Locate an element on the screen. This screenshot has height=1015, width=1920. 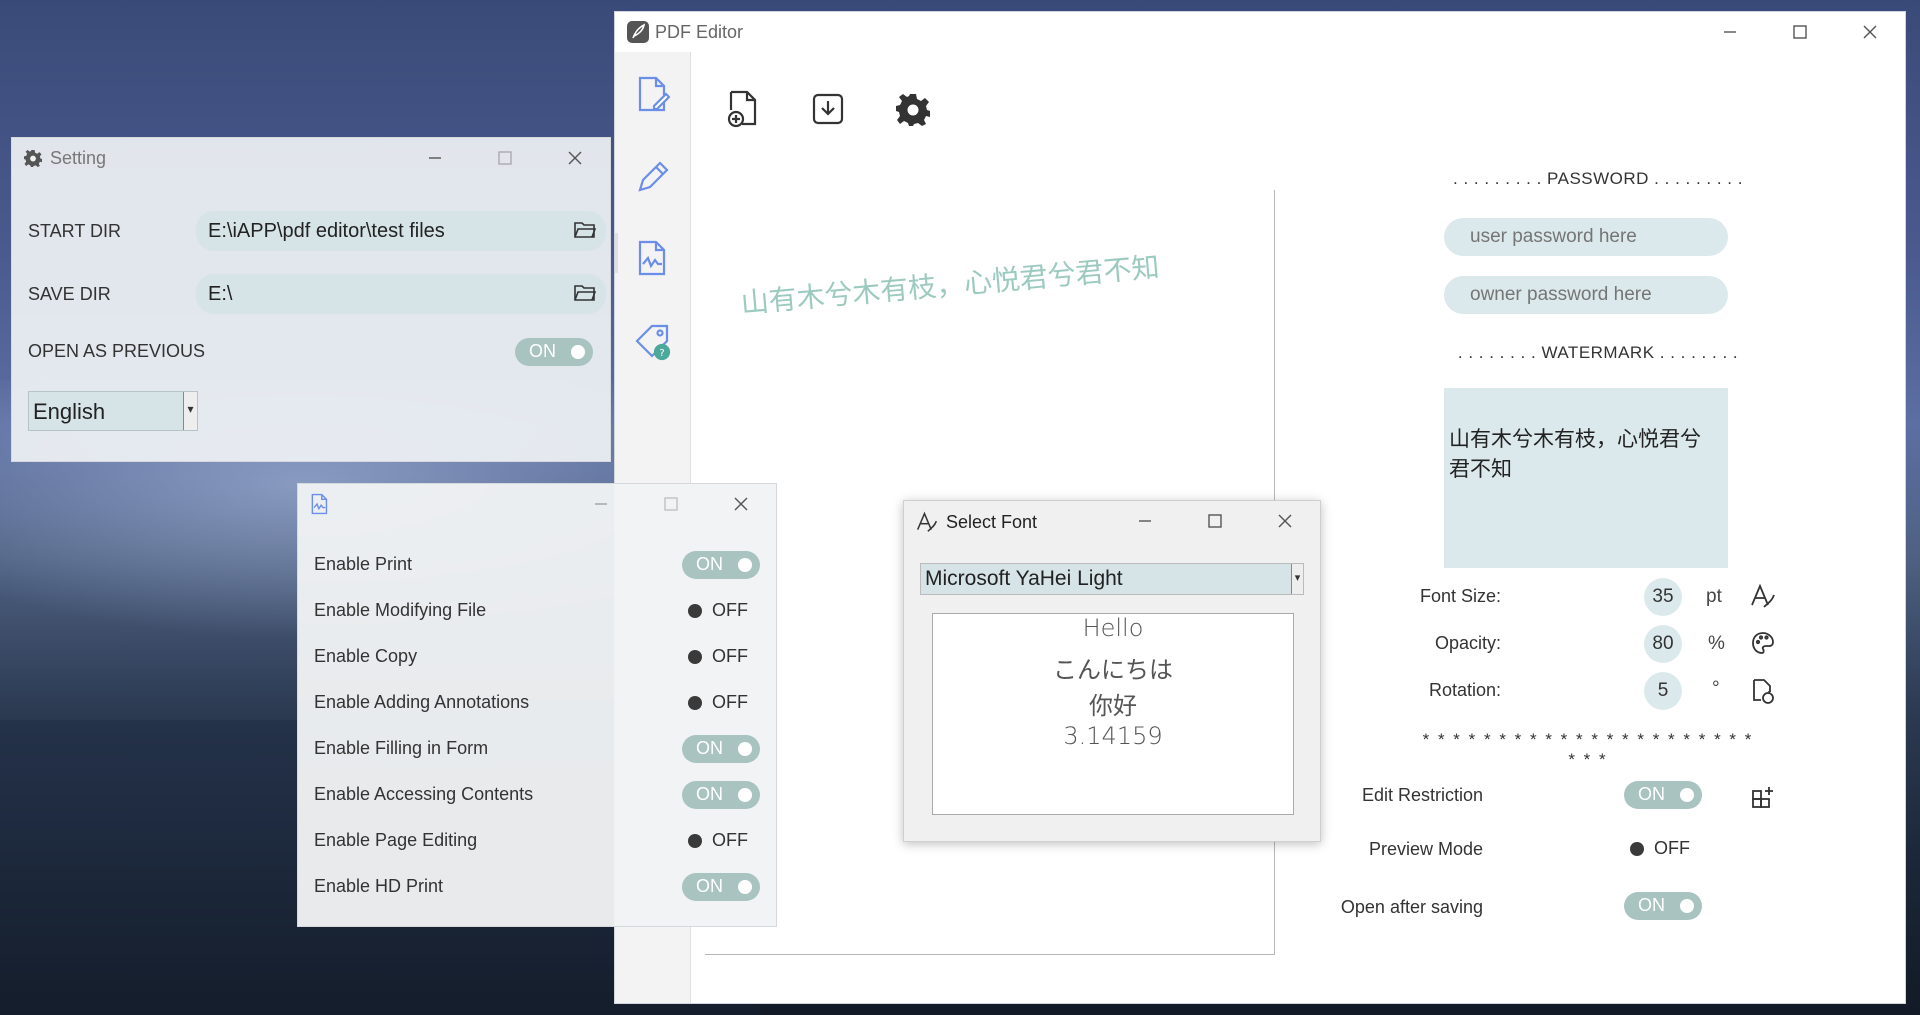
permission-label-enable-accessing-contents: Enable Accessing Contents is located at coordinates (424, 794).